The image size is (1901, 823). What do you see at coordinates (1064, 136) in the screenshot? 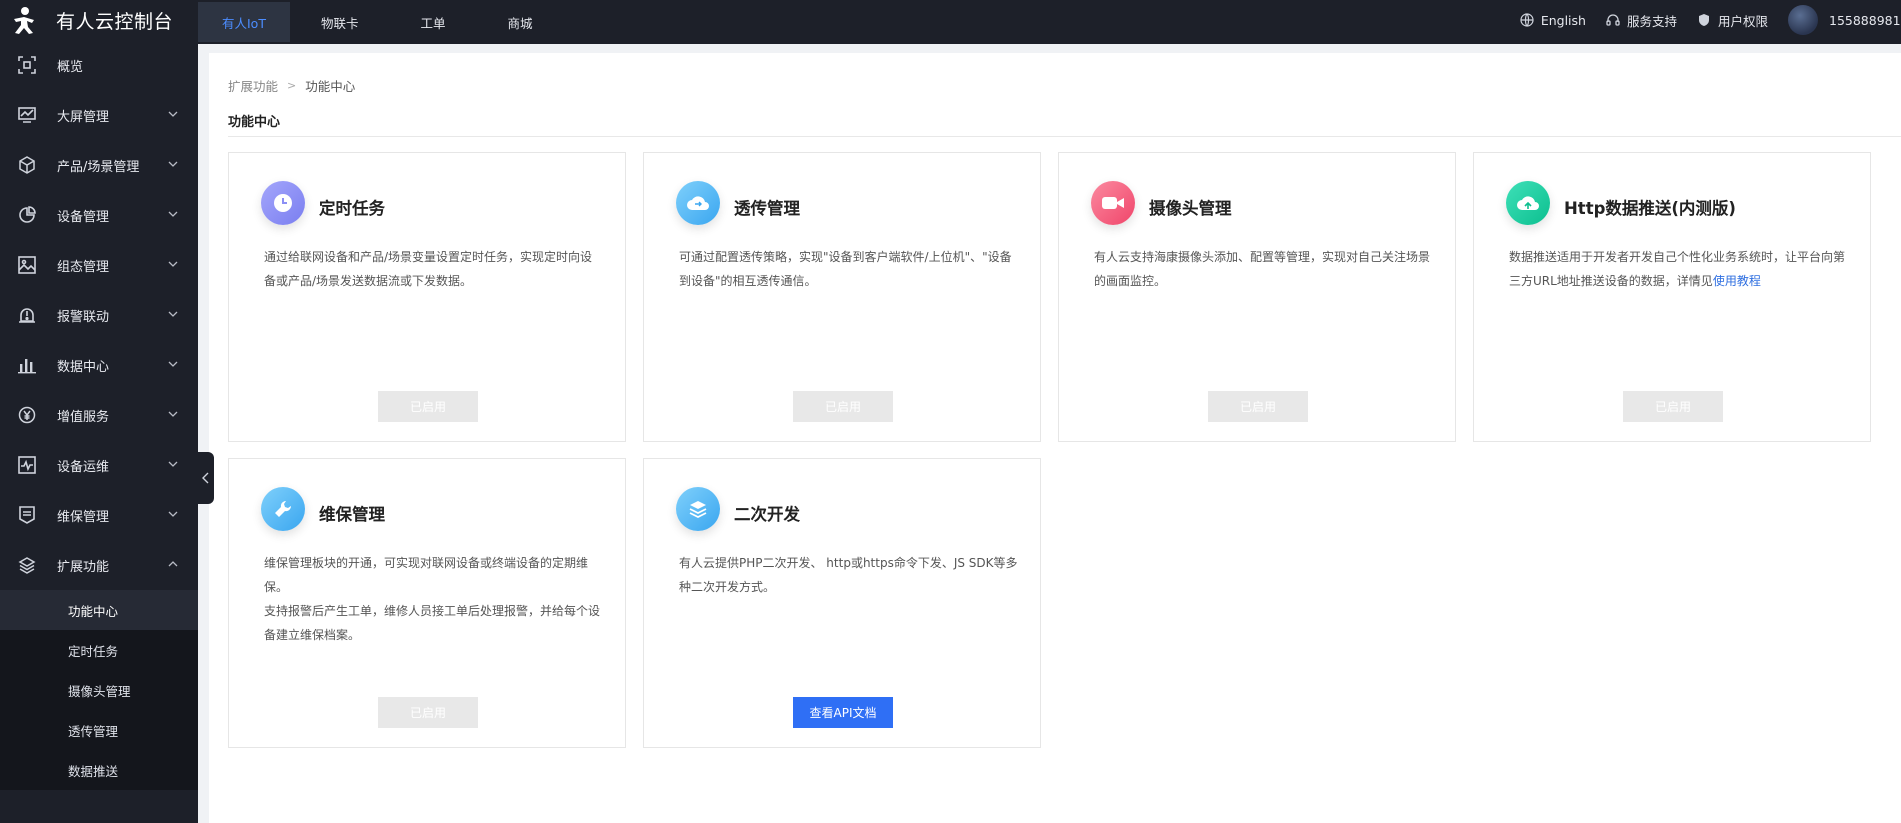
I see `divider` at bounding box center [1064, 136].